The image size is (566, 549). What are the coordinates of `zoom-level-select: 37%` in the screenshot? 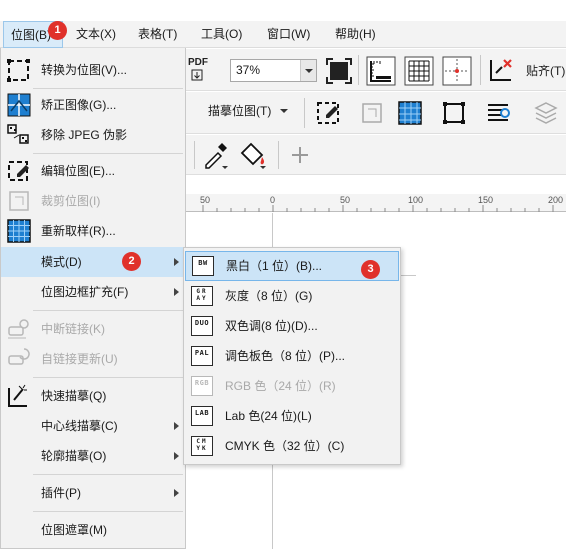 It's located at (273, 70).